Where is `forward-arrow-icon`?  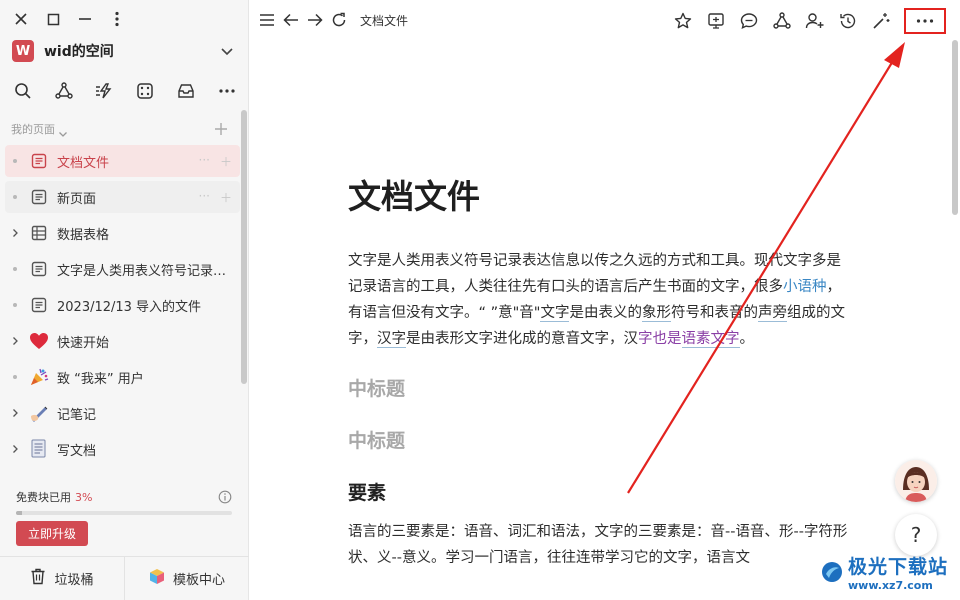 forward-arrow-icon is located at coordinates (315, 20).